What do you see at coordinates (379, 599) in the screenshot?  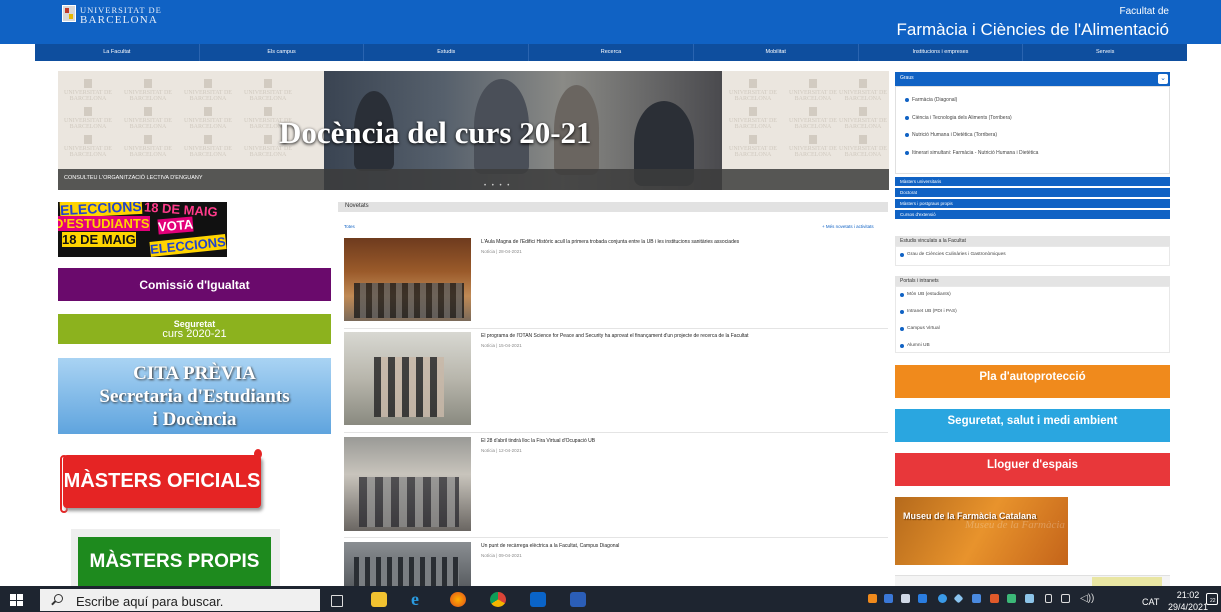 I see `file-explorer-icon` at bounding box center [379, 599].